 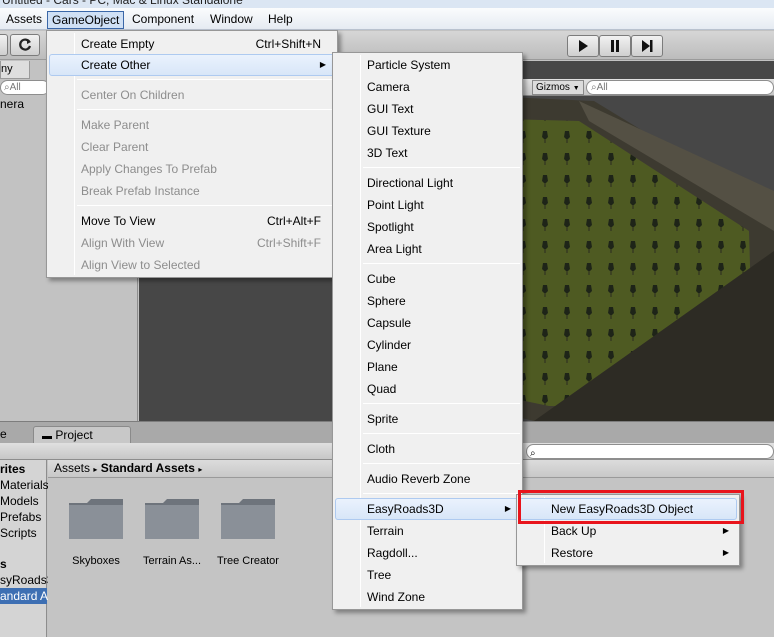 I want to click on menu-item-plane: Plane, so click(x=427, y=367).